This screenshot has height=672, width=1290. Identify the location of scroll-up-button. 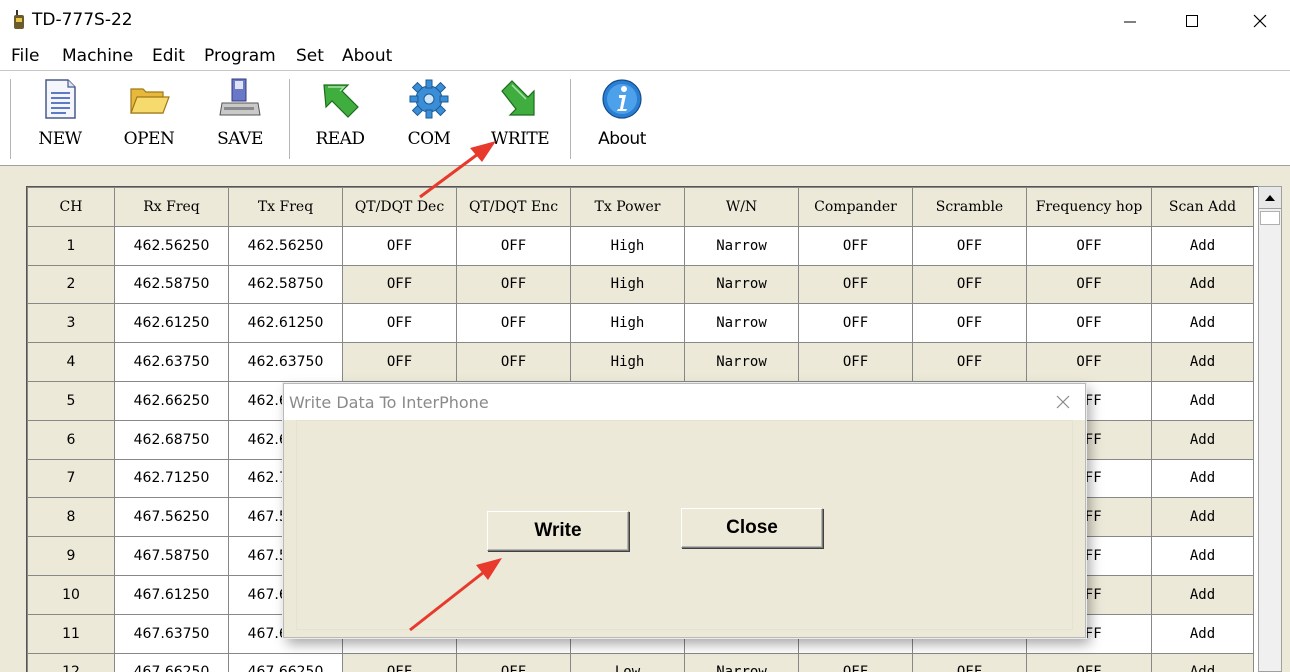
(1270, 198).